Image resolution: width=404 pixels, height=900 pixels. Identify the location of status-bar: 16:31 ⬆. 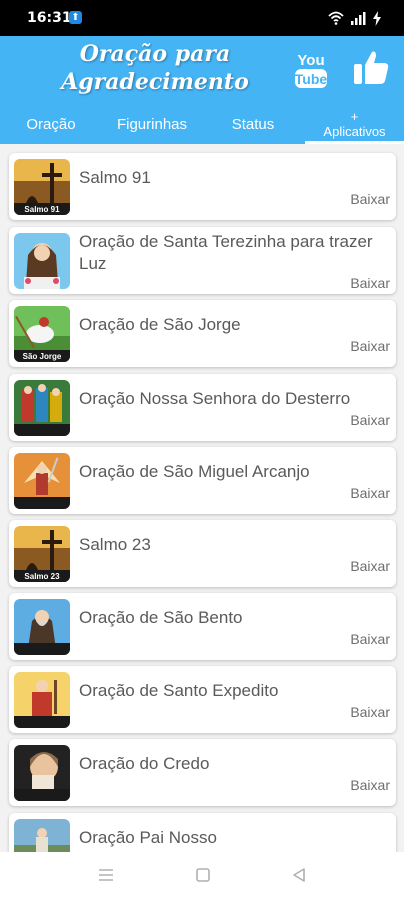
(202, 18).